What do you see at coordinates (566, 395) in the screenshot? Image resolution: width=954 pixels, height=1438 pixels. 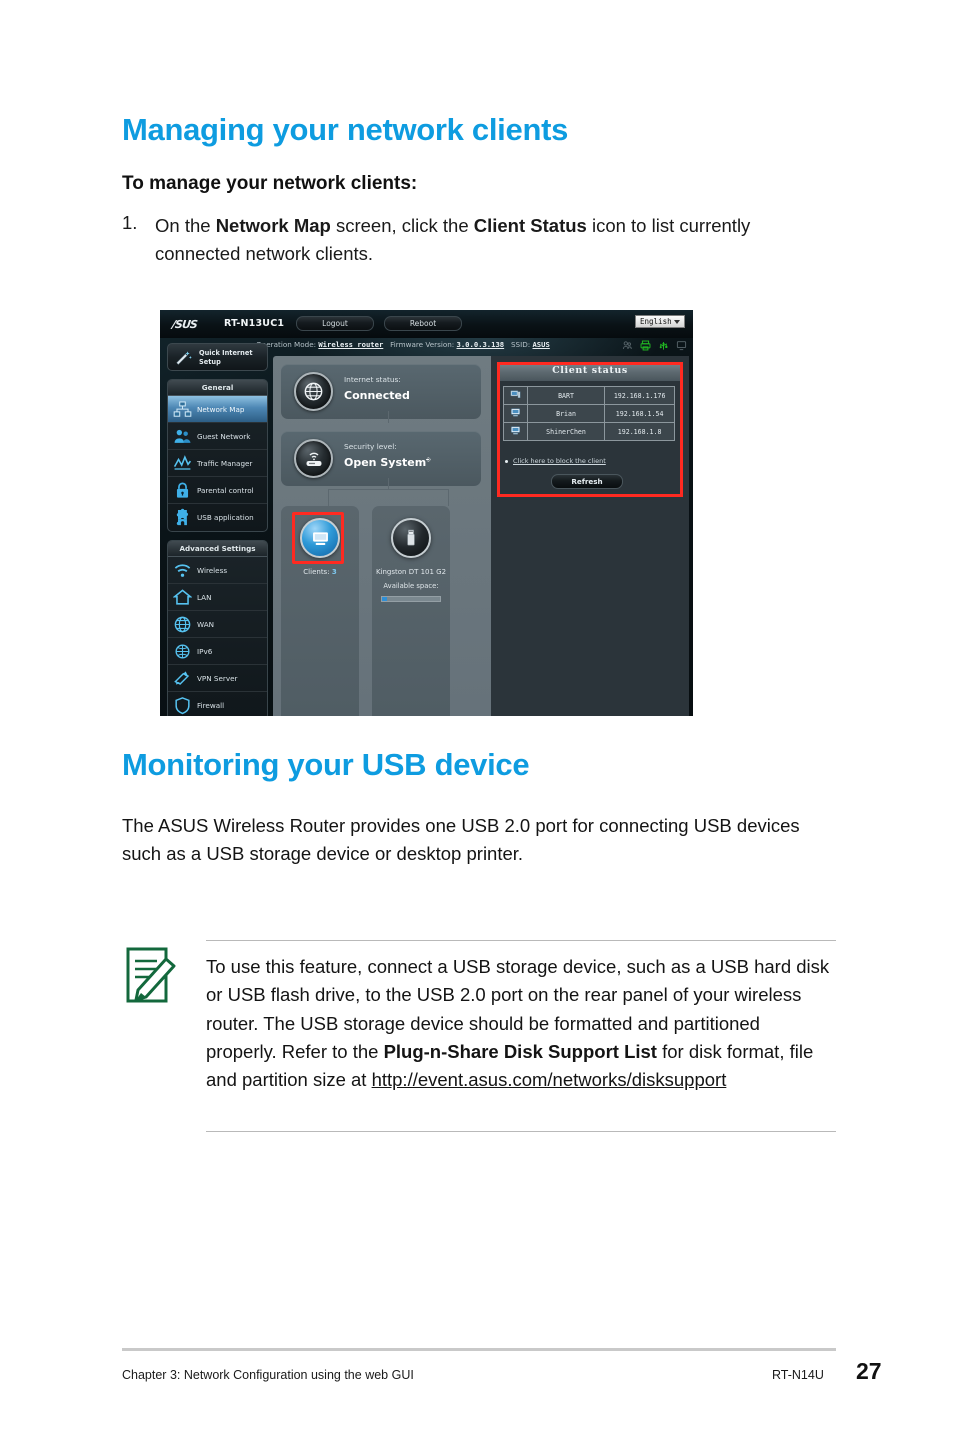 I see `client-name: BART` at bounding box center [566, 395].